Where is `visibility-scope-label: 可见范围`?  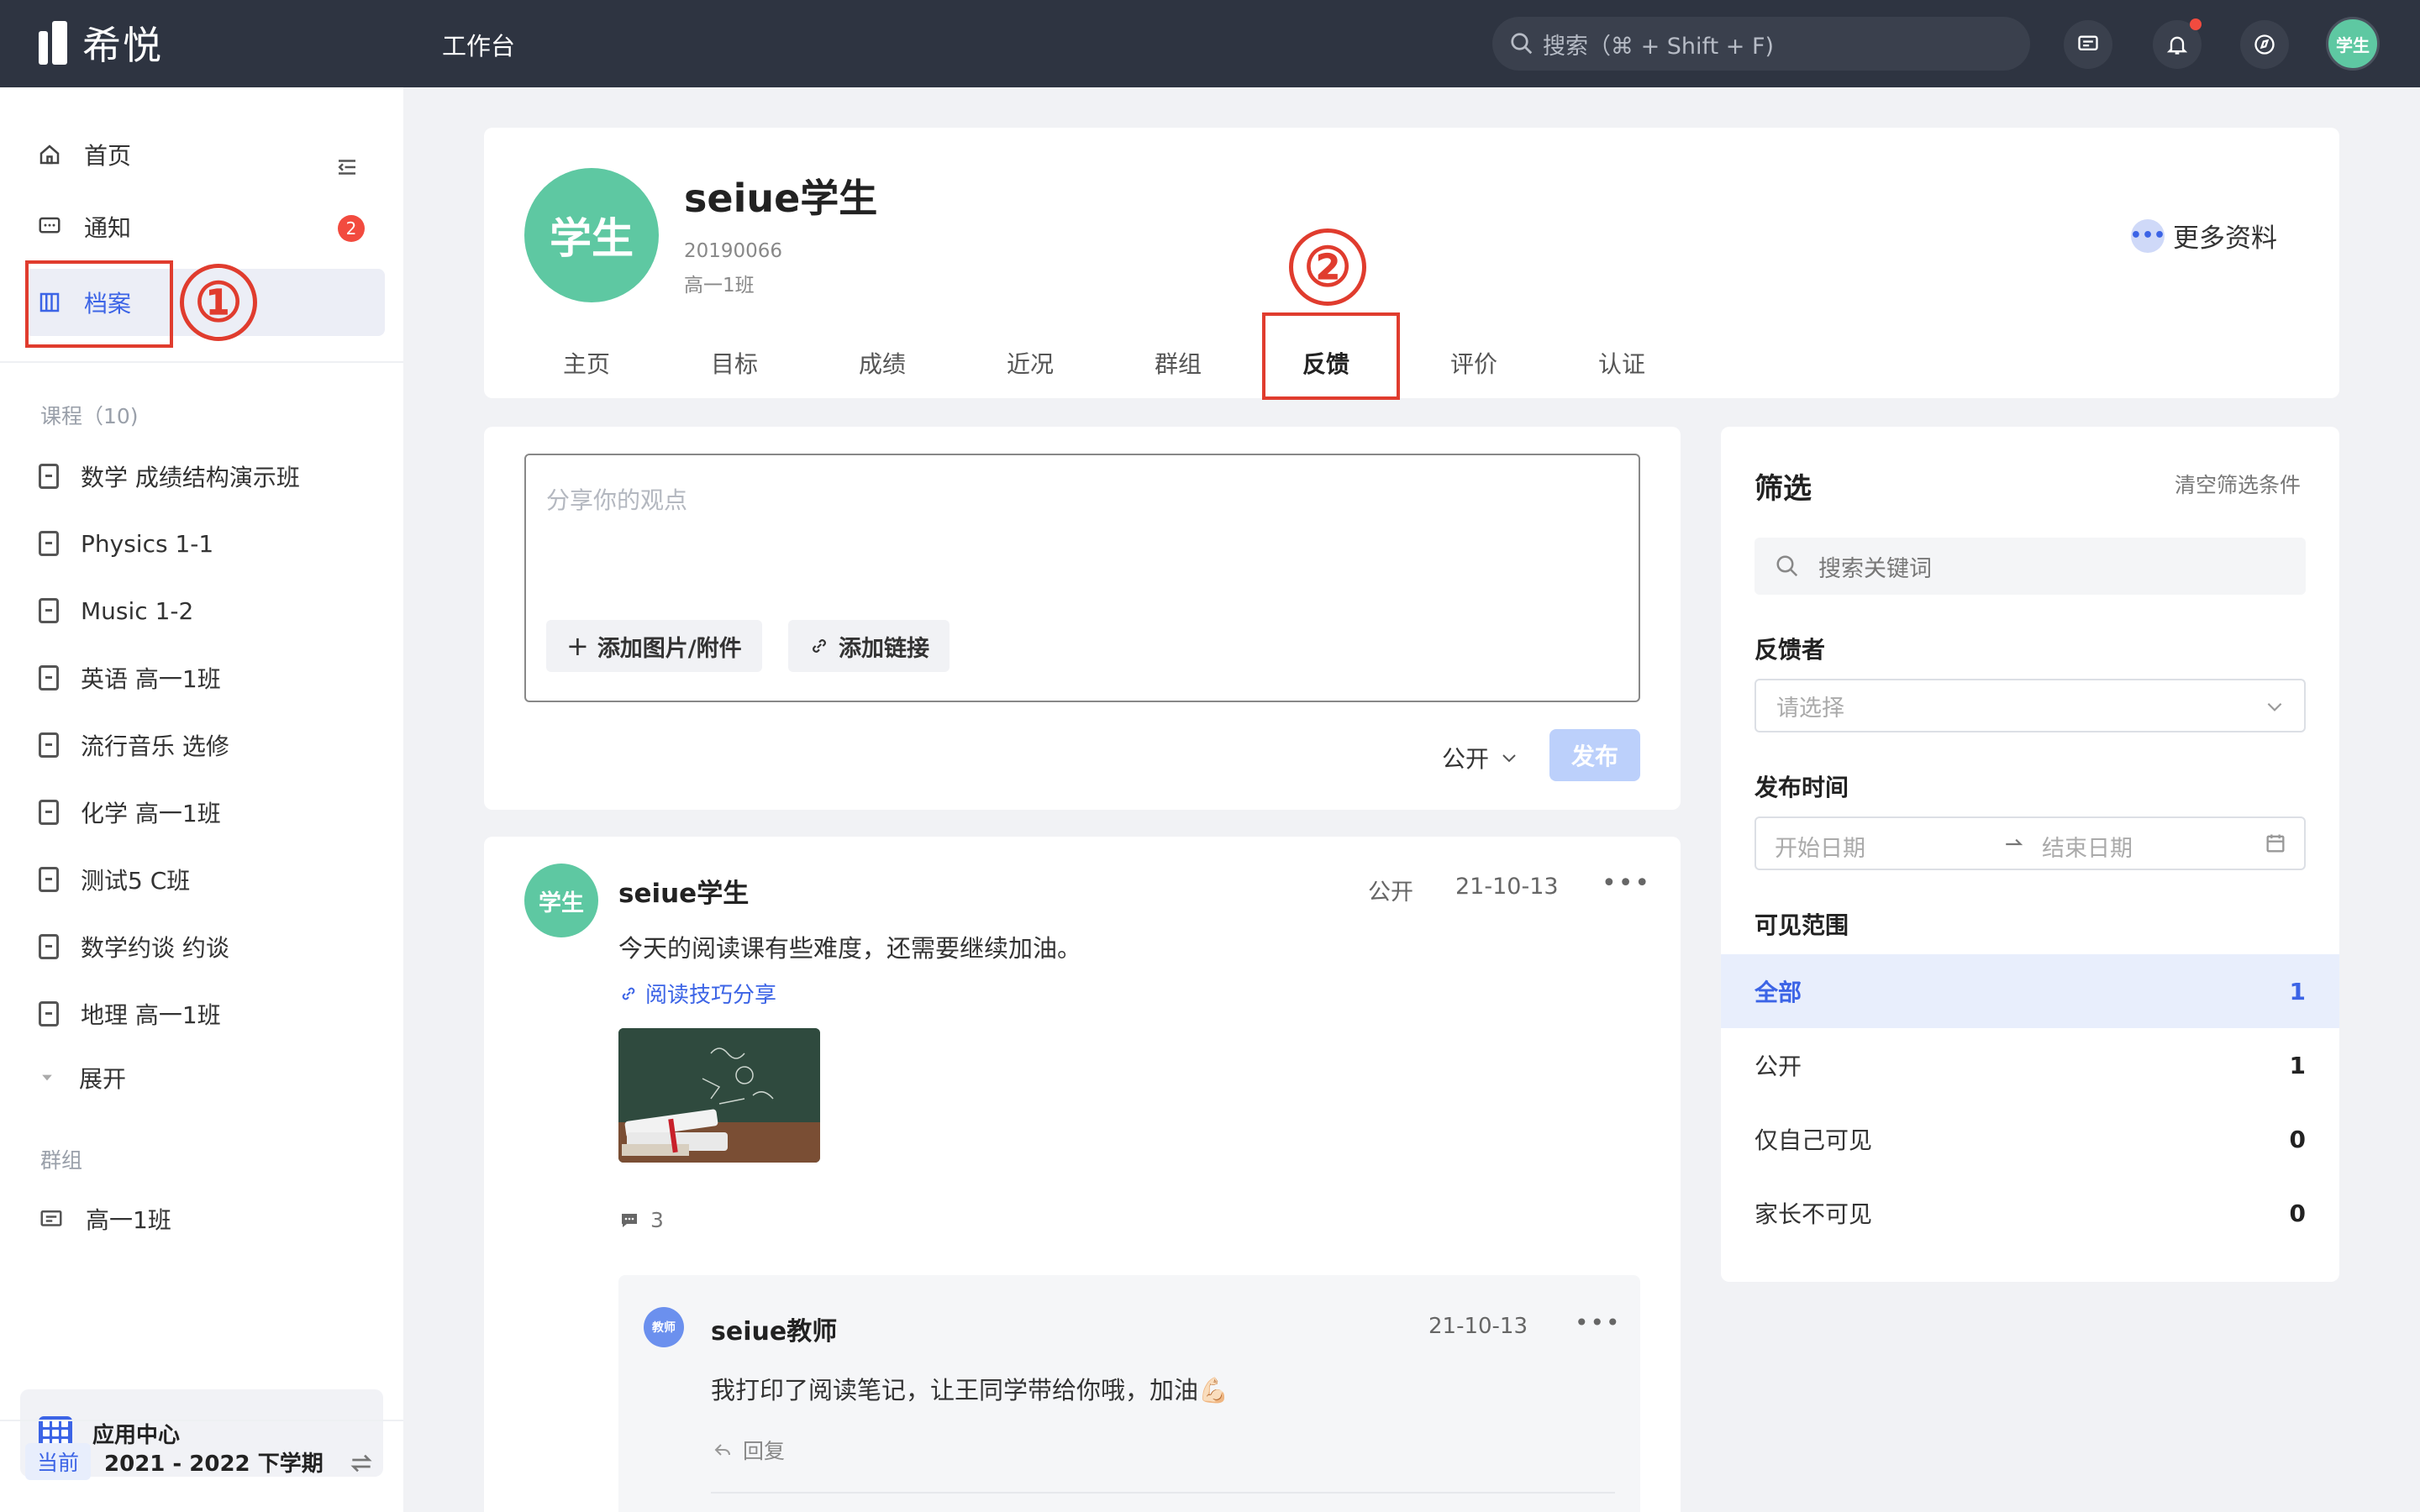
visibility-scope-label: 可见范围 is located at coordinates (1801, 925).